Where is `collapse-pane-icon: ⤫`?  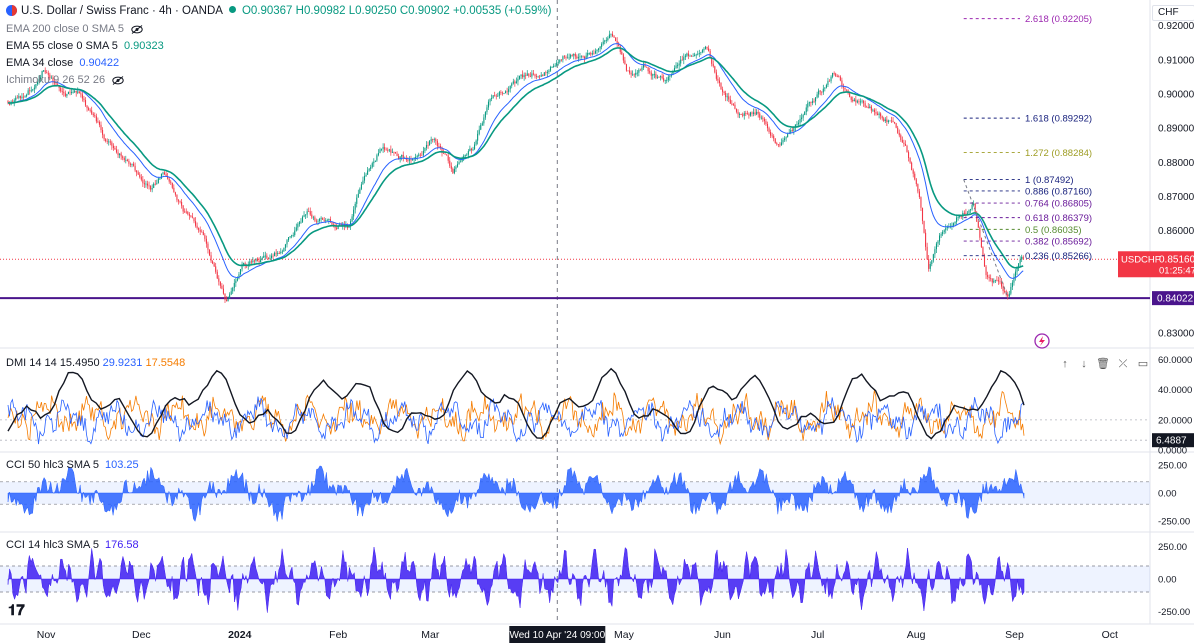
collapse-pane-icon: ⤫ is located at coordinates (1123, 364).